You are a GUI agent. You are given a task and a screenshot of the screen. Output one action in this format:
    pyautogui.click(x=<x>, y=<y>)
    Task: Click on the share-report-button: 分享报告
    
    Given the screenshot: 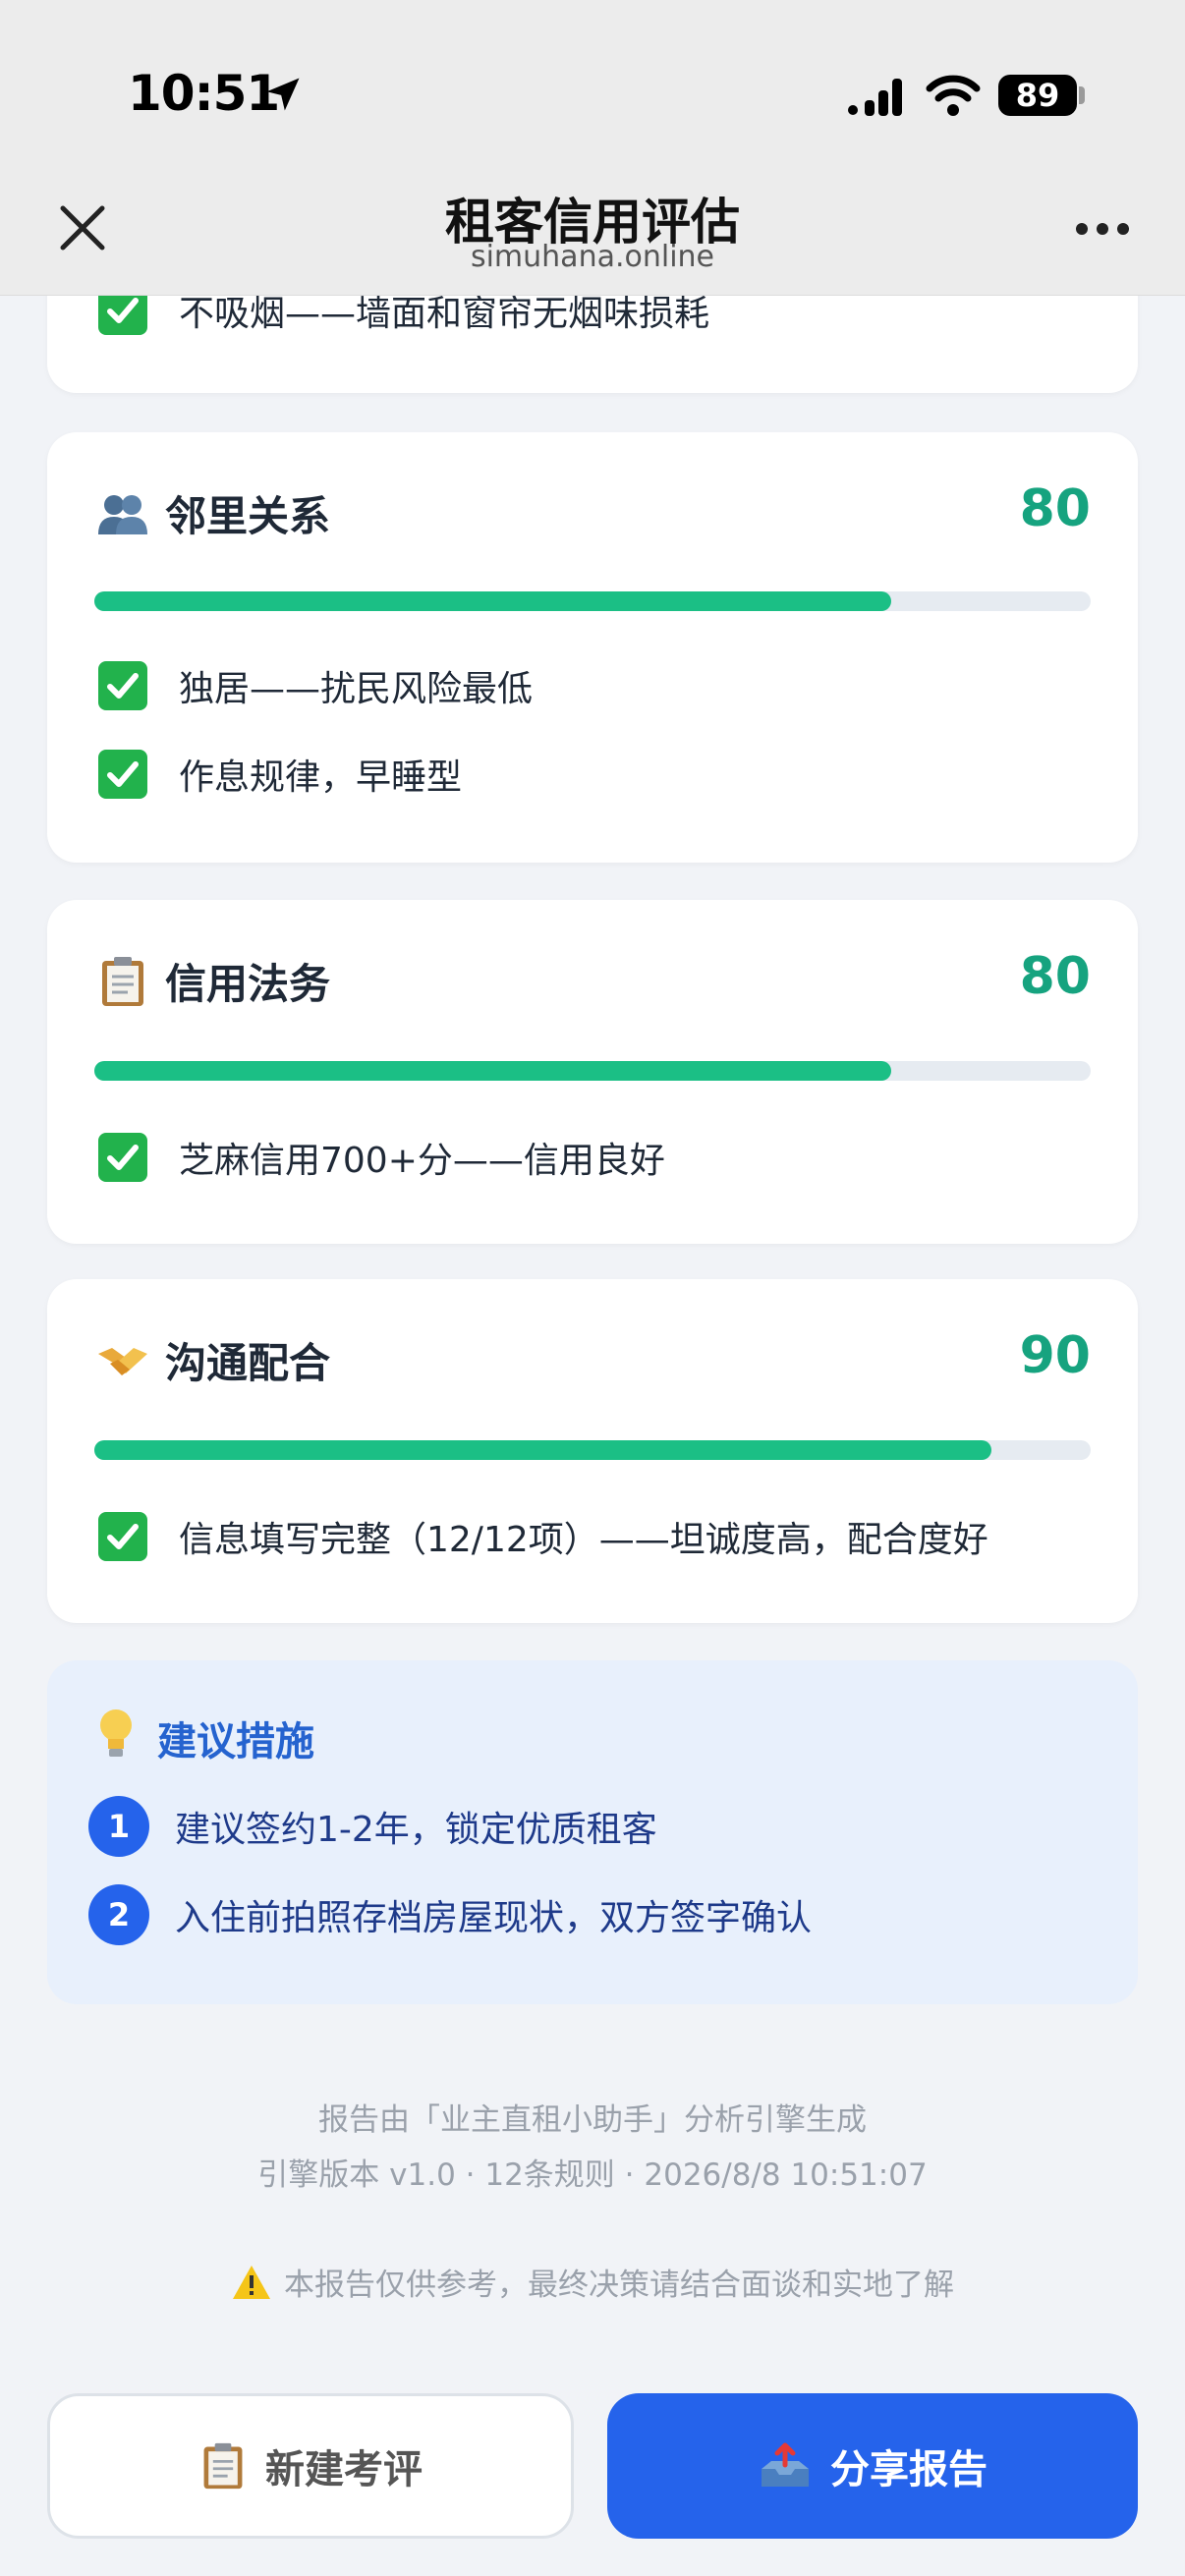 What is the action you would take?
    pyautogui.click(x=873, y=2466)
    